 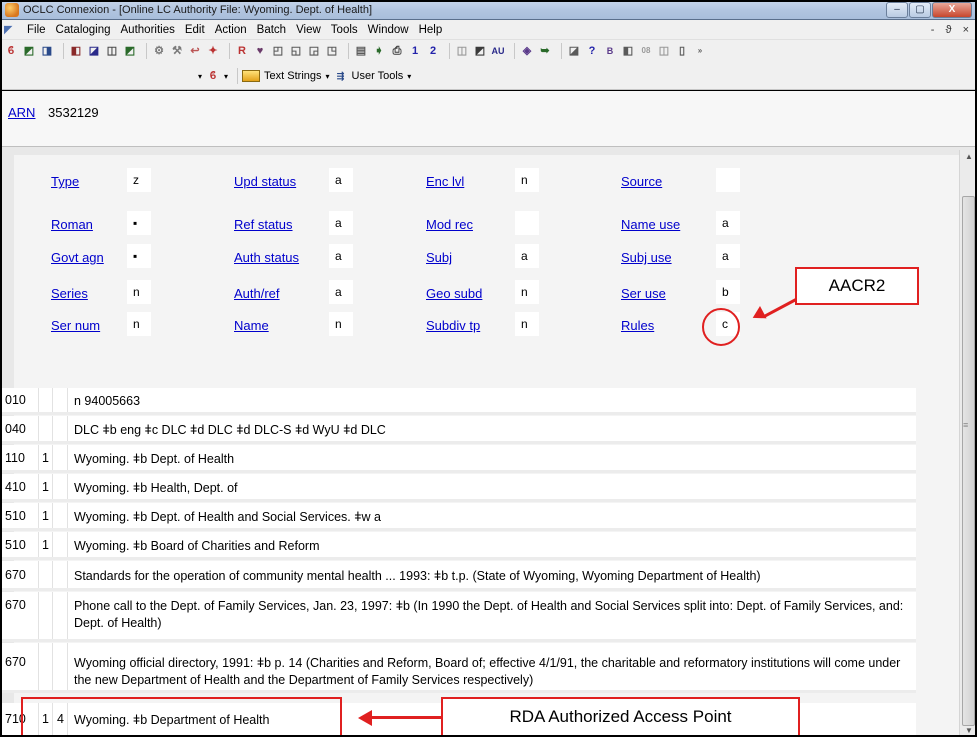 What do you see at coordinates (897, 10) in the screenshot?
I see `minimize-button: –` at bounding box center [897, 10].